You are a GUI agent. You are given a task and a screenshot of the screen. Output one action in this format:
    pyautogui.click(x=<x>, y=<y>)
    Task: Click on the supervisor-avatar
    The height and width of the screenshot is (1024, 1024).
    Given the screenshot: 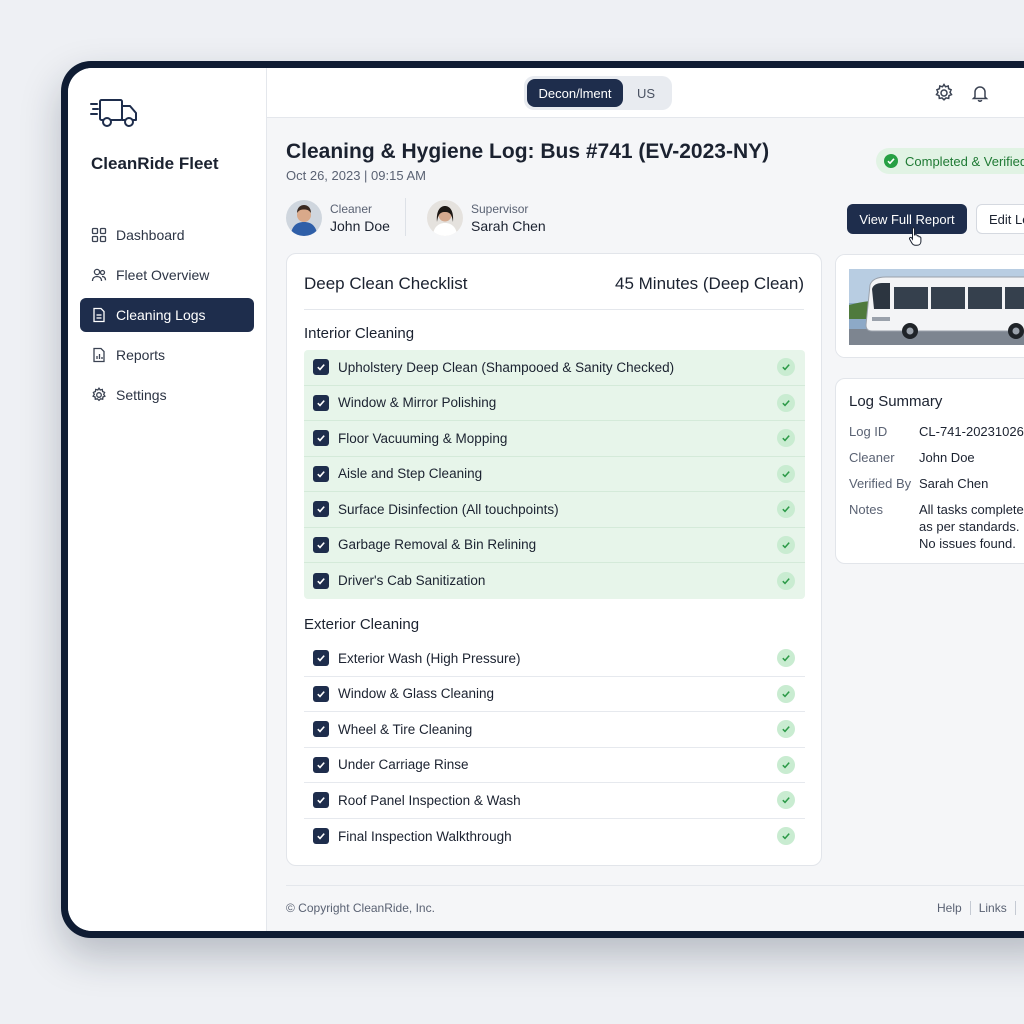 What is the action you would take?
    pyautogui.click(x=445, y=218)
    